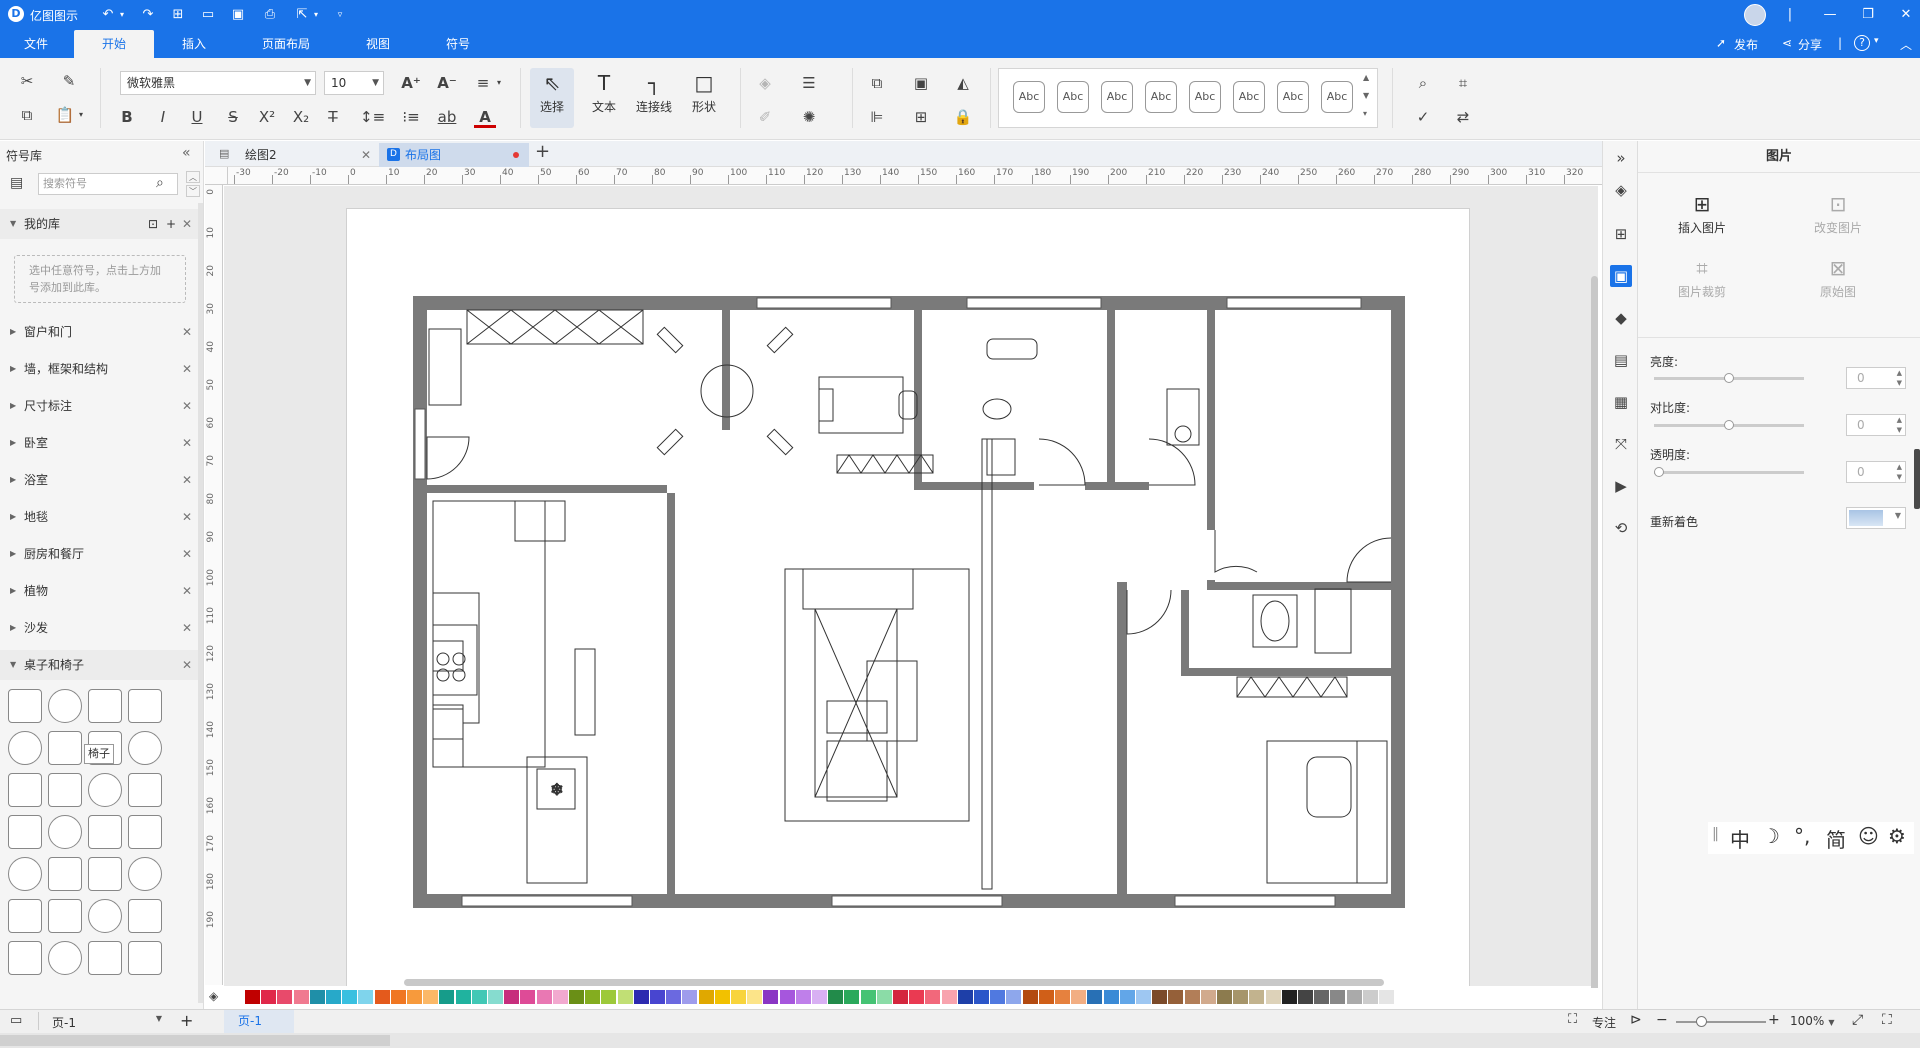  I want to click on image-icon: ▣, so click(1621, 276).